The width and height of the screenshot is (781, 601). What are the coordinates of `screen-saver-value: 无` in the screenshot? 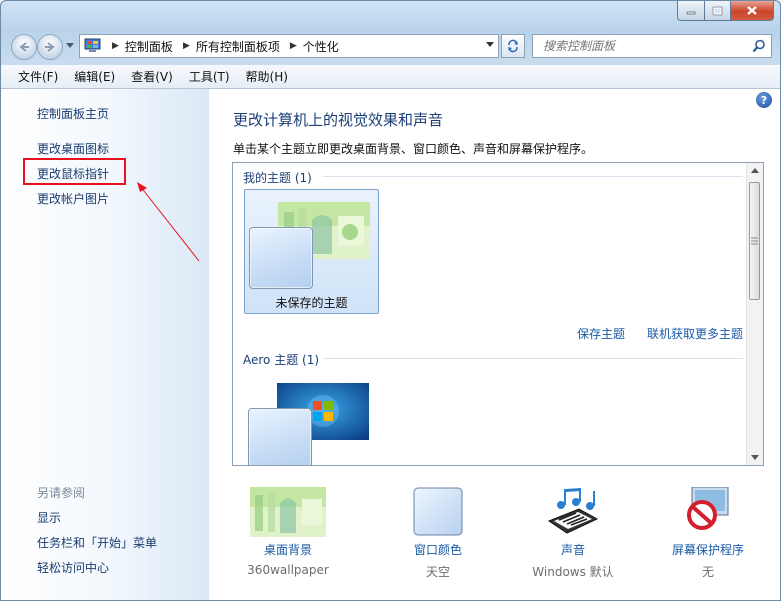 It's located at (707, 572).